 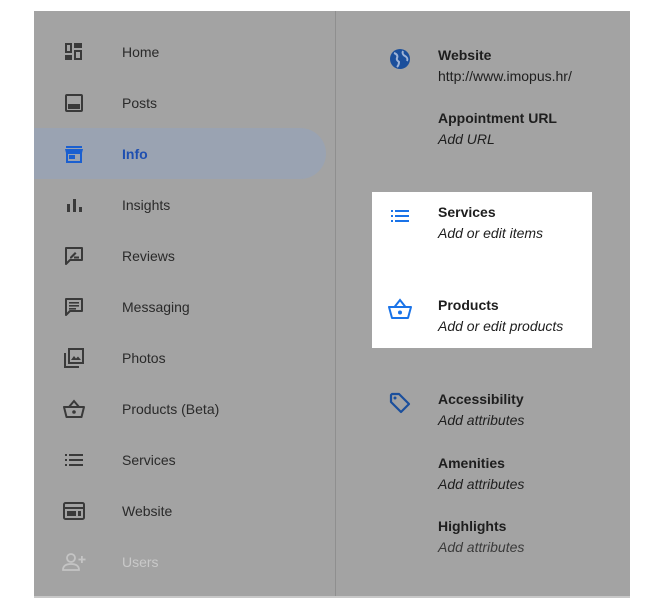 I want to click on sidebar-item-label: Info, so click(x=135, y=153).